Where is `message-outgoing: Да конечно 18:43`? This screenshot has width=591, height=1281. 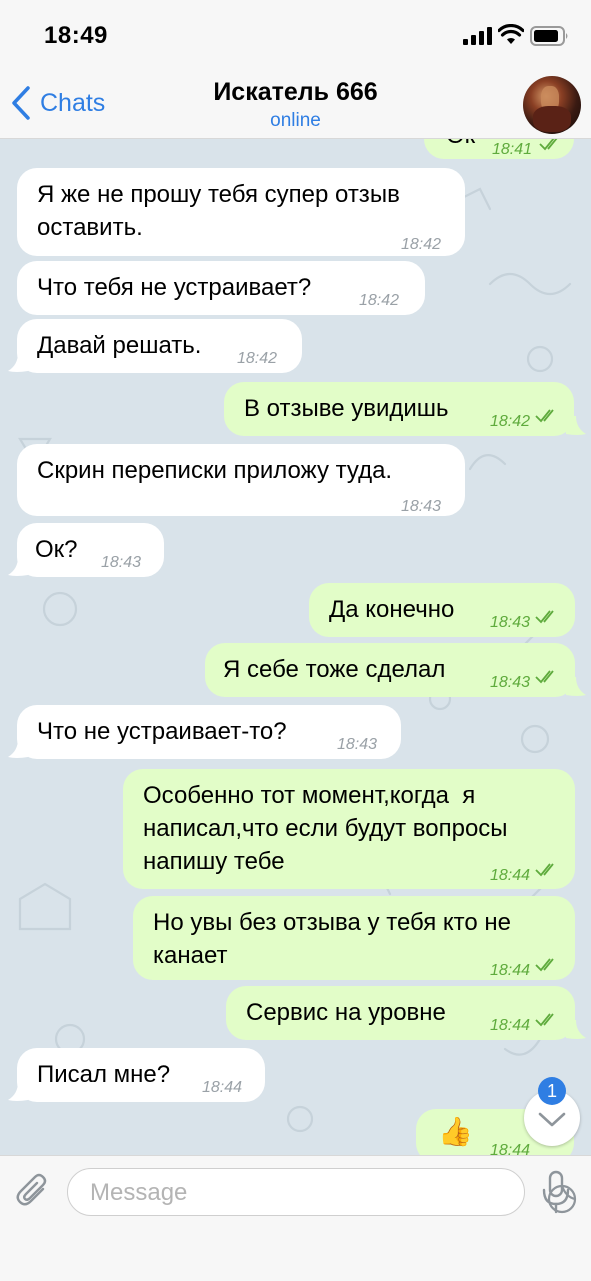
message-outgoing: Да конечно 18:43 is located at coordinates (442, 610).